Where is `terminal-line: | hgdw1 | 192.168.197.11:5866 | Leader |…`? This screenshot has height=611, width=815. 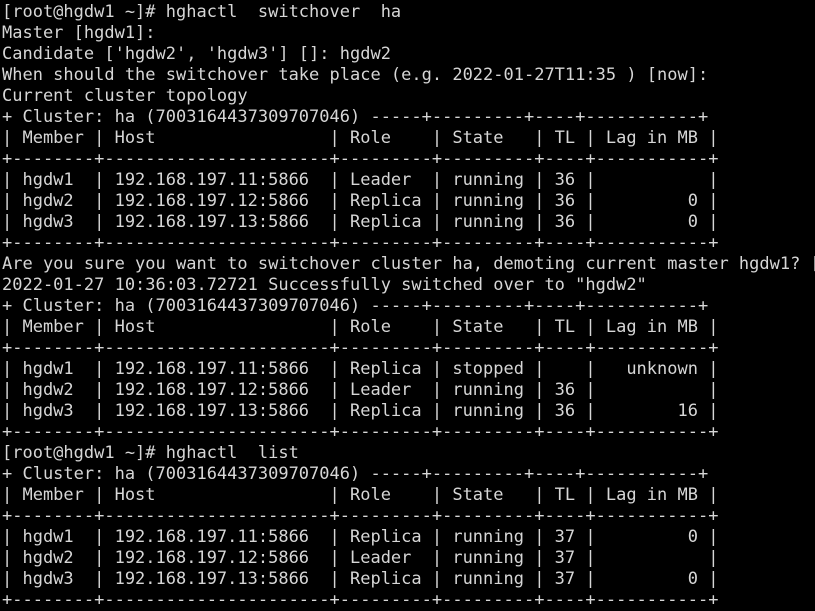 terminal-line: | hgdw1 | 192.168.197.11:5866 | Leader |… is located at coordinates (360, 180).